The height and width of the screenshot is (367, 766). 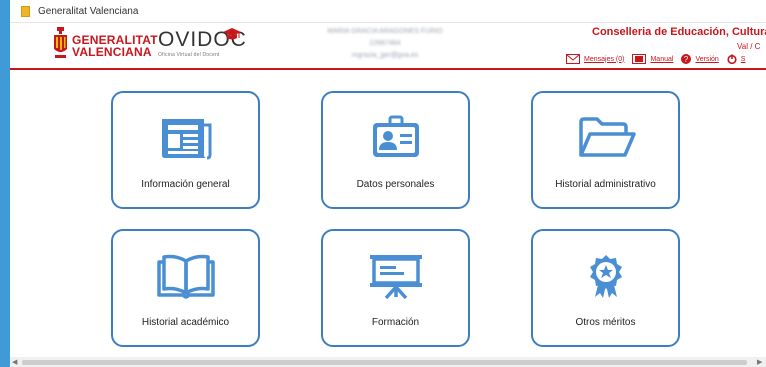 I want to click on version-link: ? Versión, so click(x=700, y=59).